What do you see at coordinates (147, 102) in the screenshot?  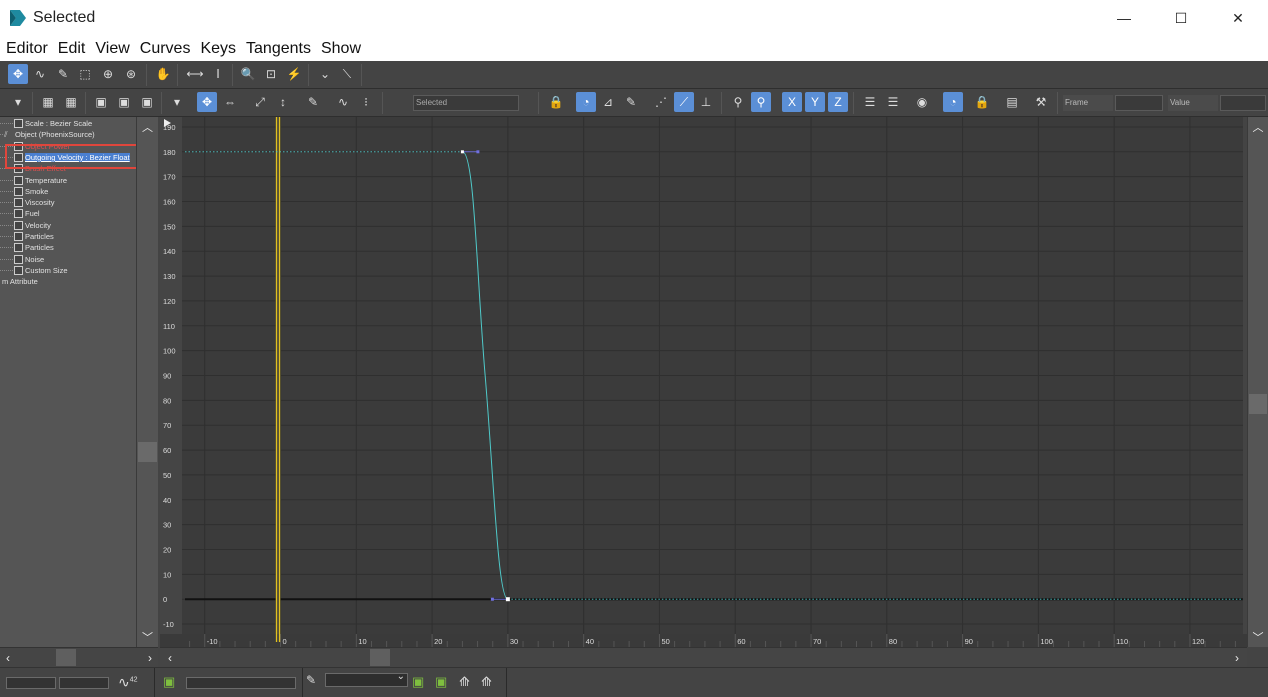 I see `paste-keys-icon: ▣` at bounding box center [147, 102].